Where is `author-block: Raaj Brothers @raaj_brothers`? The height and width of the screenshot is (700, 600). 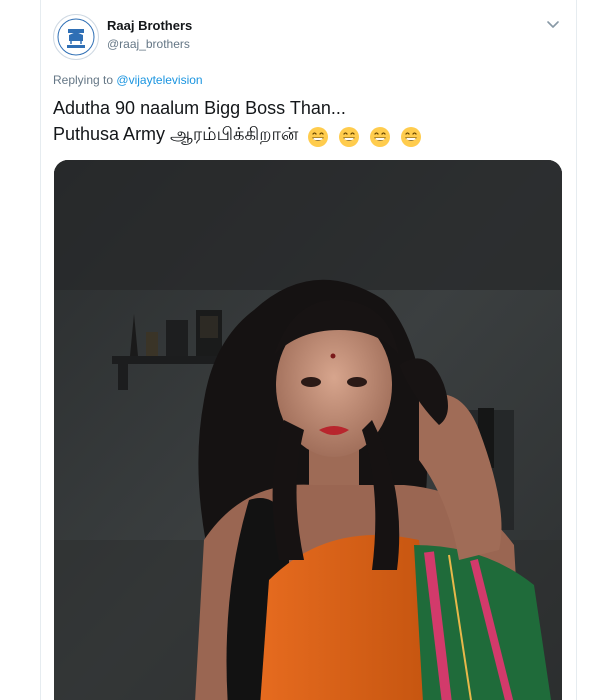
author-block: Raaj Brothers @raaj_brothers is located at coordinates (149, 35).